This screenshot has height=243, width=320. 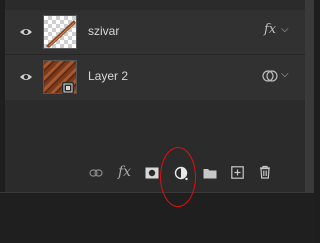 What do you see at coordinates (265, 172) in the screenshot?
I see `trash-icon` at bounding box center [265, 172].